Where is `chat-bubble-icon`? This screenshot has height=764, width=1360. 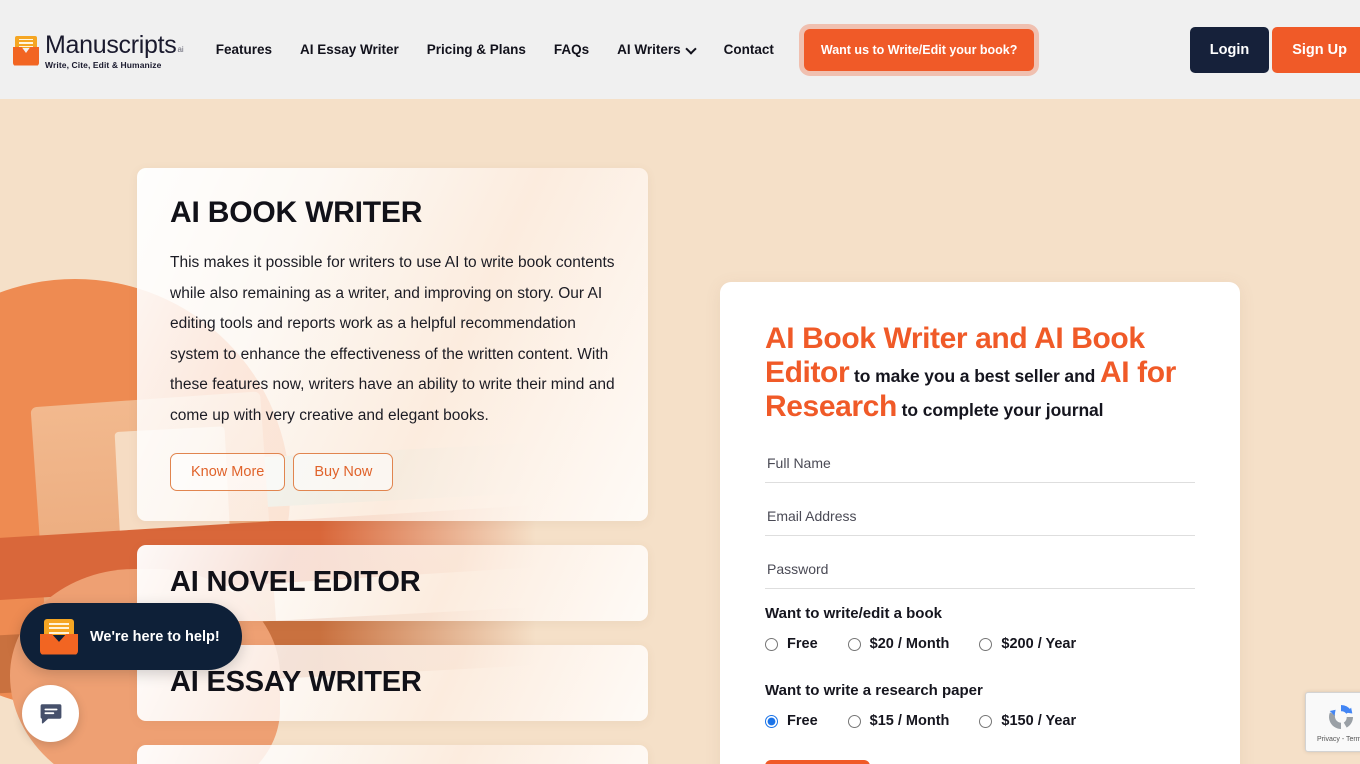 chat-bubble-icon is located at coordinates (50, 713).